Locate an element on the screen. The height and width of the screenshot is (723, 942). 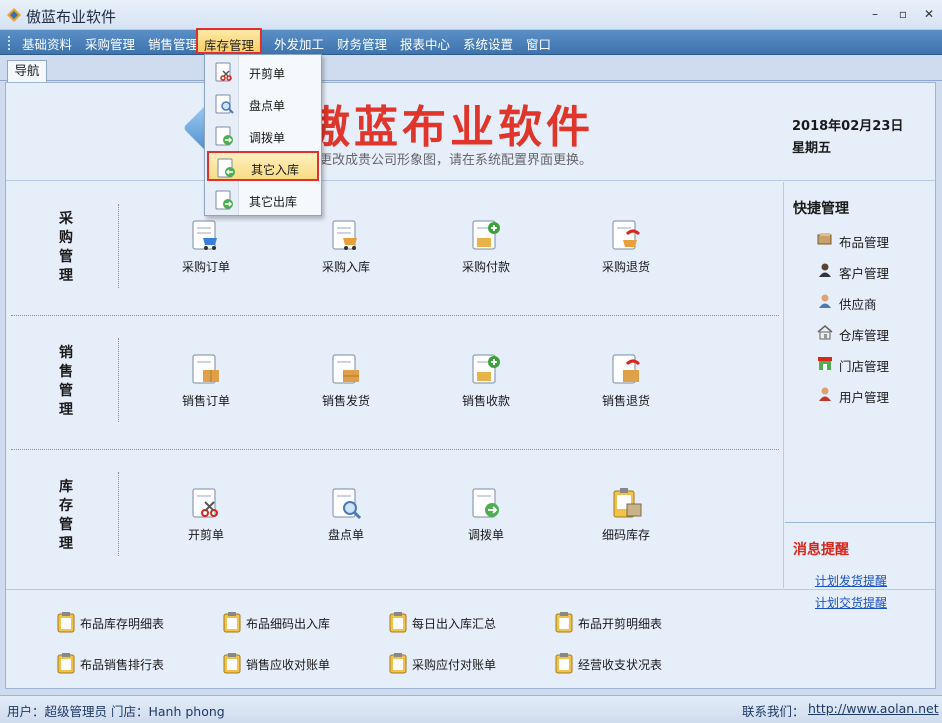
quick-fabric-label: 布品管理 is located at coordinates (864, 242).